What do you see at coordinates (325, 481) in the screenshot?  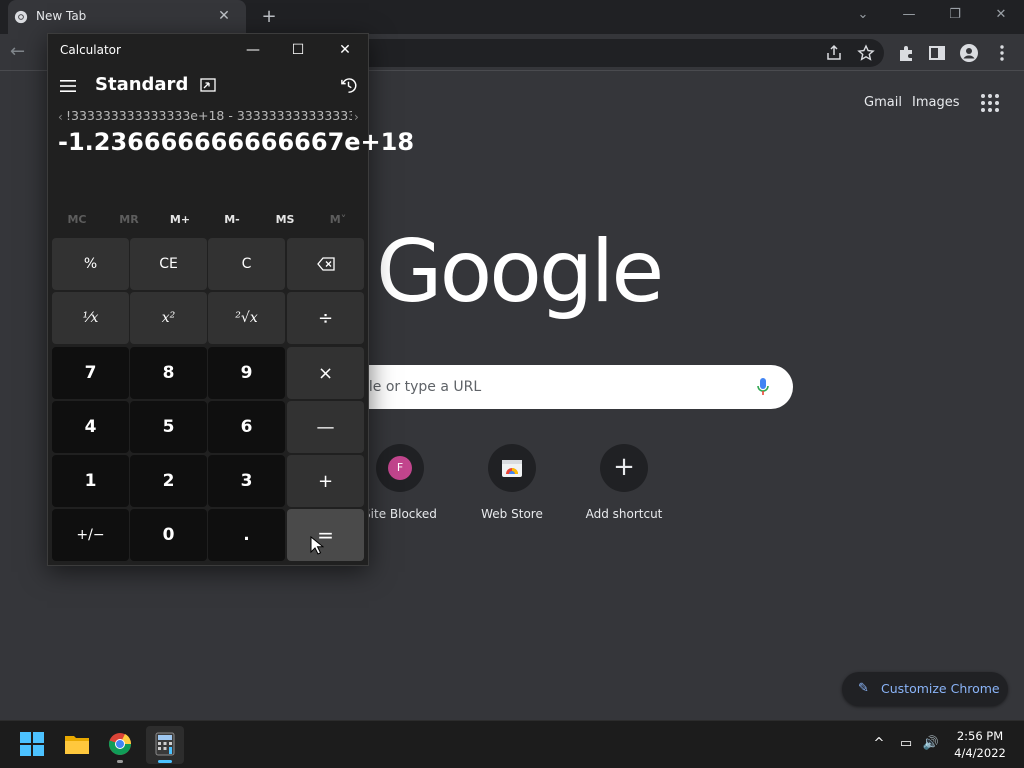 I see `add-button: +` at bounding box center [325, 481].